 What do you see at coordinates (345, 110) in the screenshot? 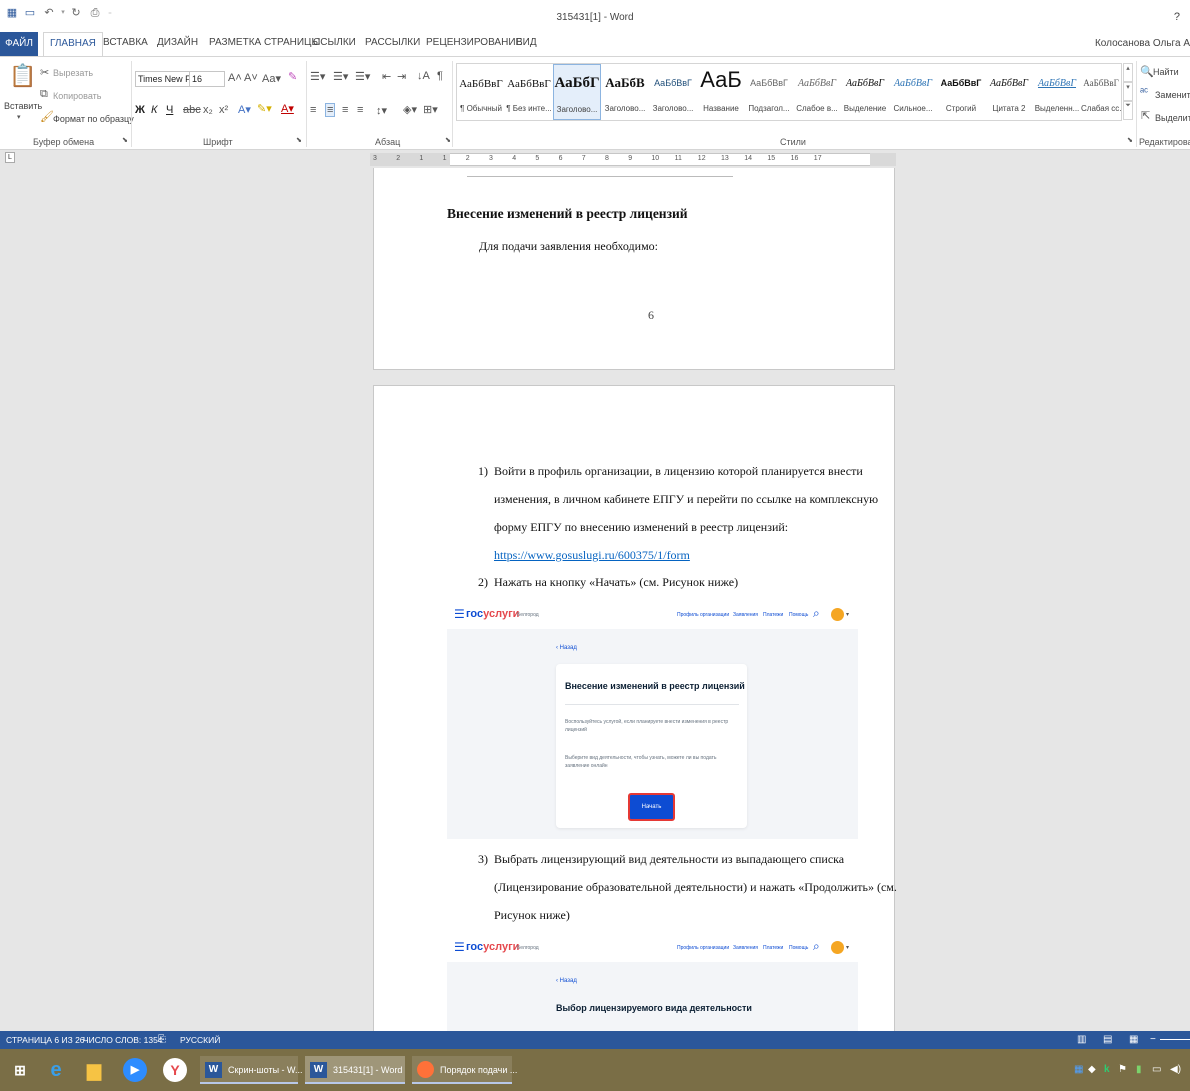
I see `align-right-icon: ≡` at bounding box center [345, 110].